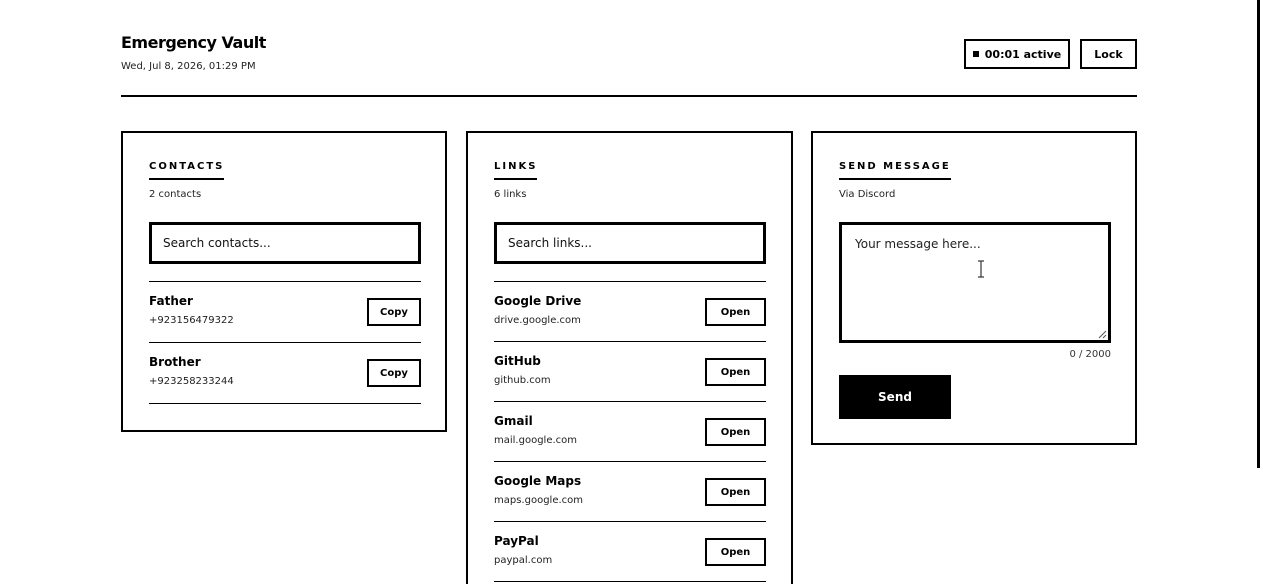  Describe the element at coordinates (1090, 354) in the screenshot. I see `character-counter: 0 / 2000` at that location.